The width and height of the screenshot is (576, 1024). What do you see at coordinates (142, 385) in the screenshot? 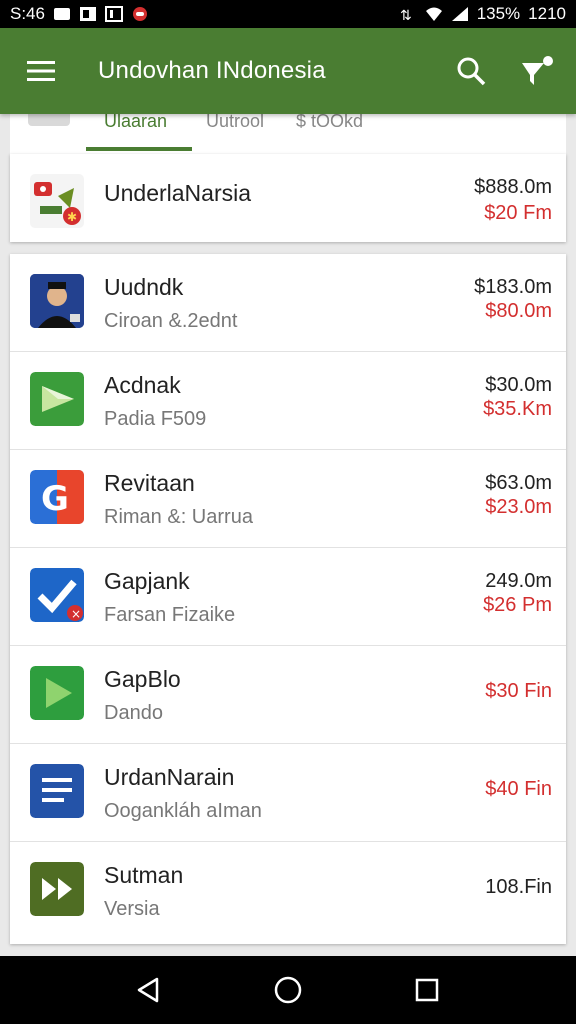
I see `item-name: Acdnak` at bounding box center [142, 385].